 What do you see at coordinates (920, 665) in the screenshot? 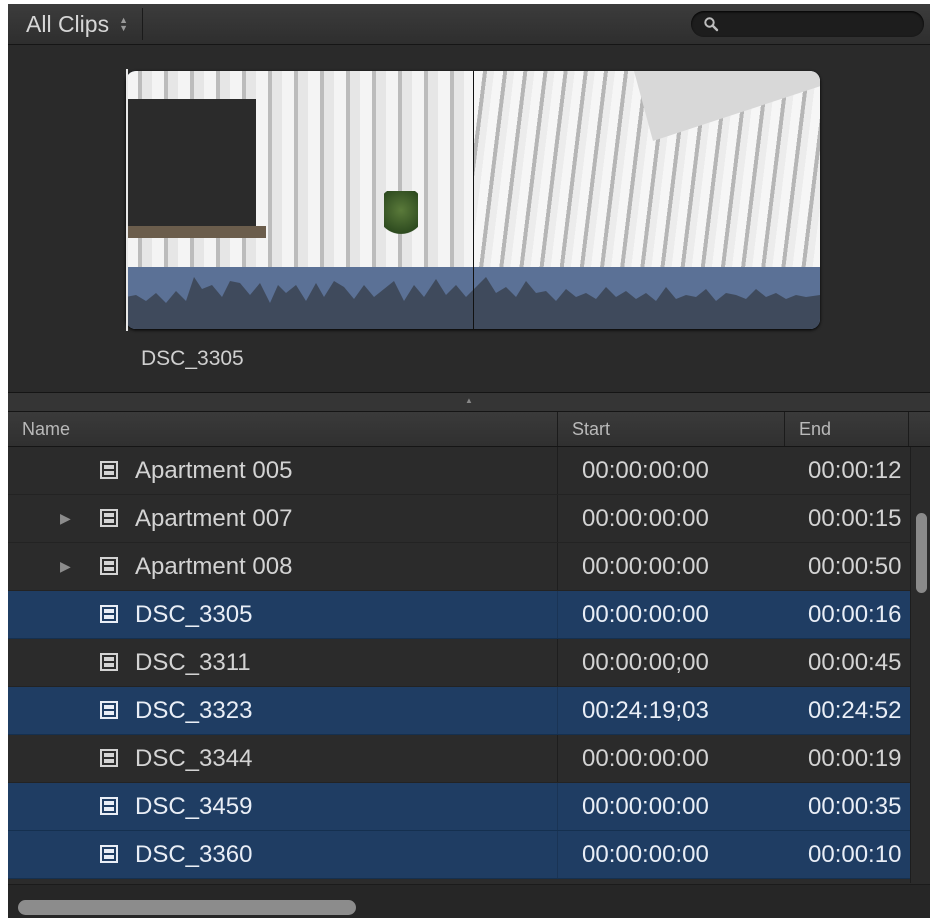
I see `vertical-scrollbar` at bounding box center [920, 665].